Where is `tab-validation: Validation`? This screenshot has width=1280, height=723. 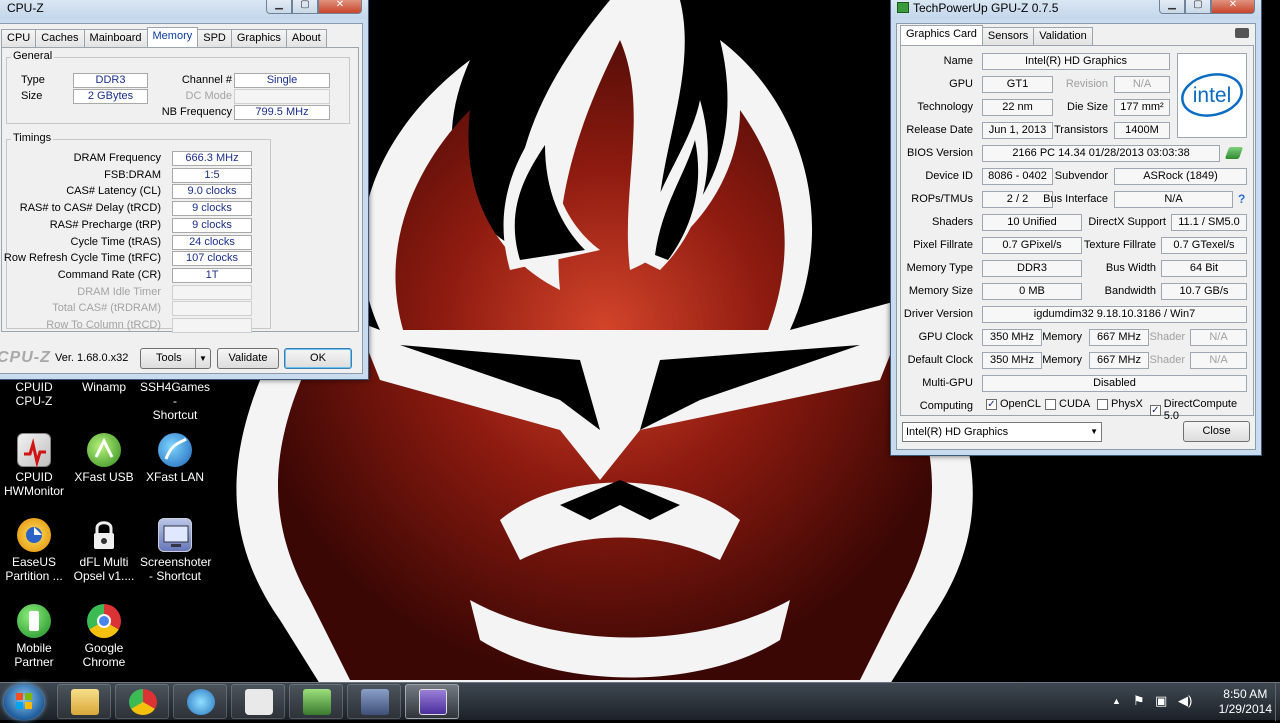
tab-validation: Validation is located at coordinates (1063, 36).